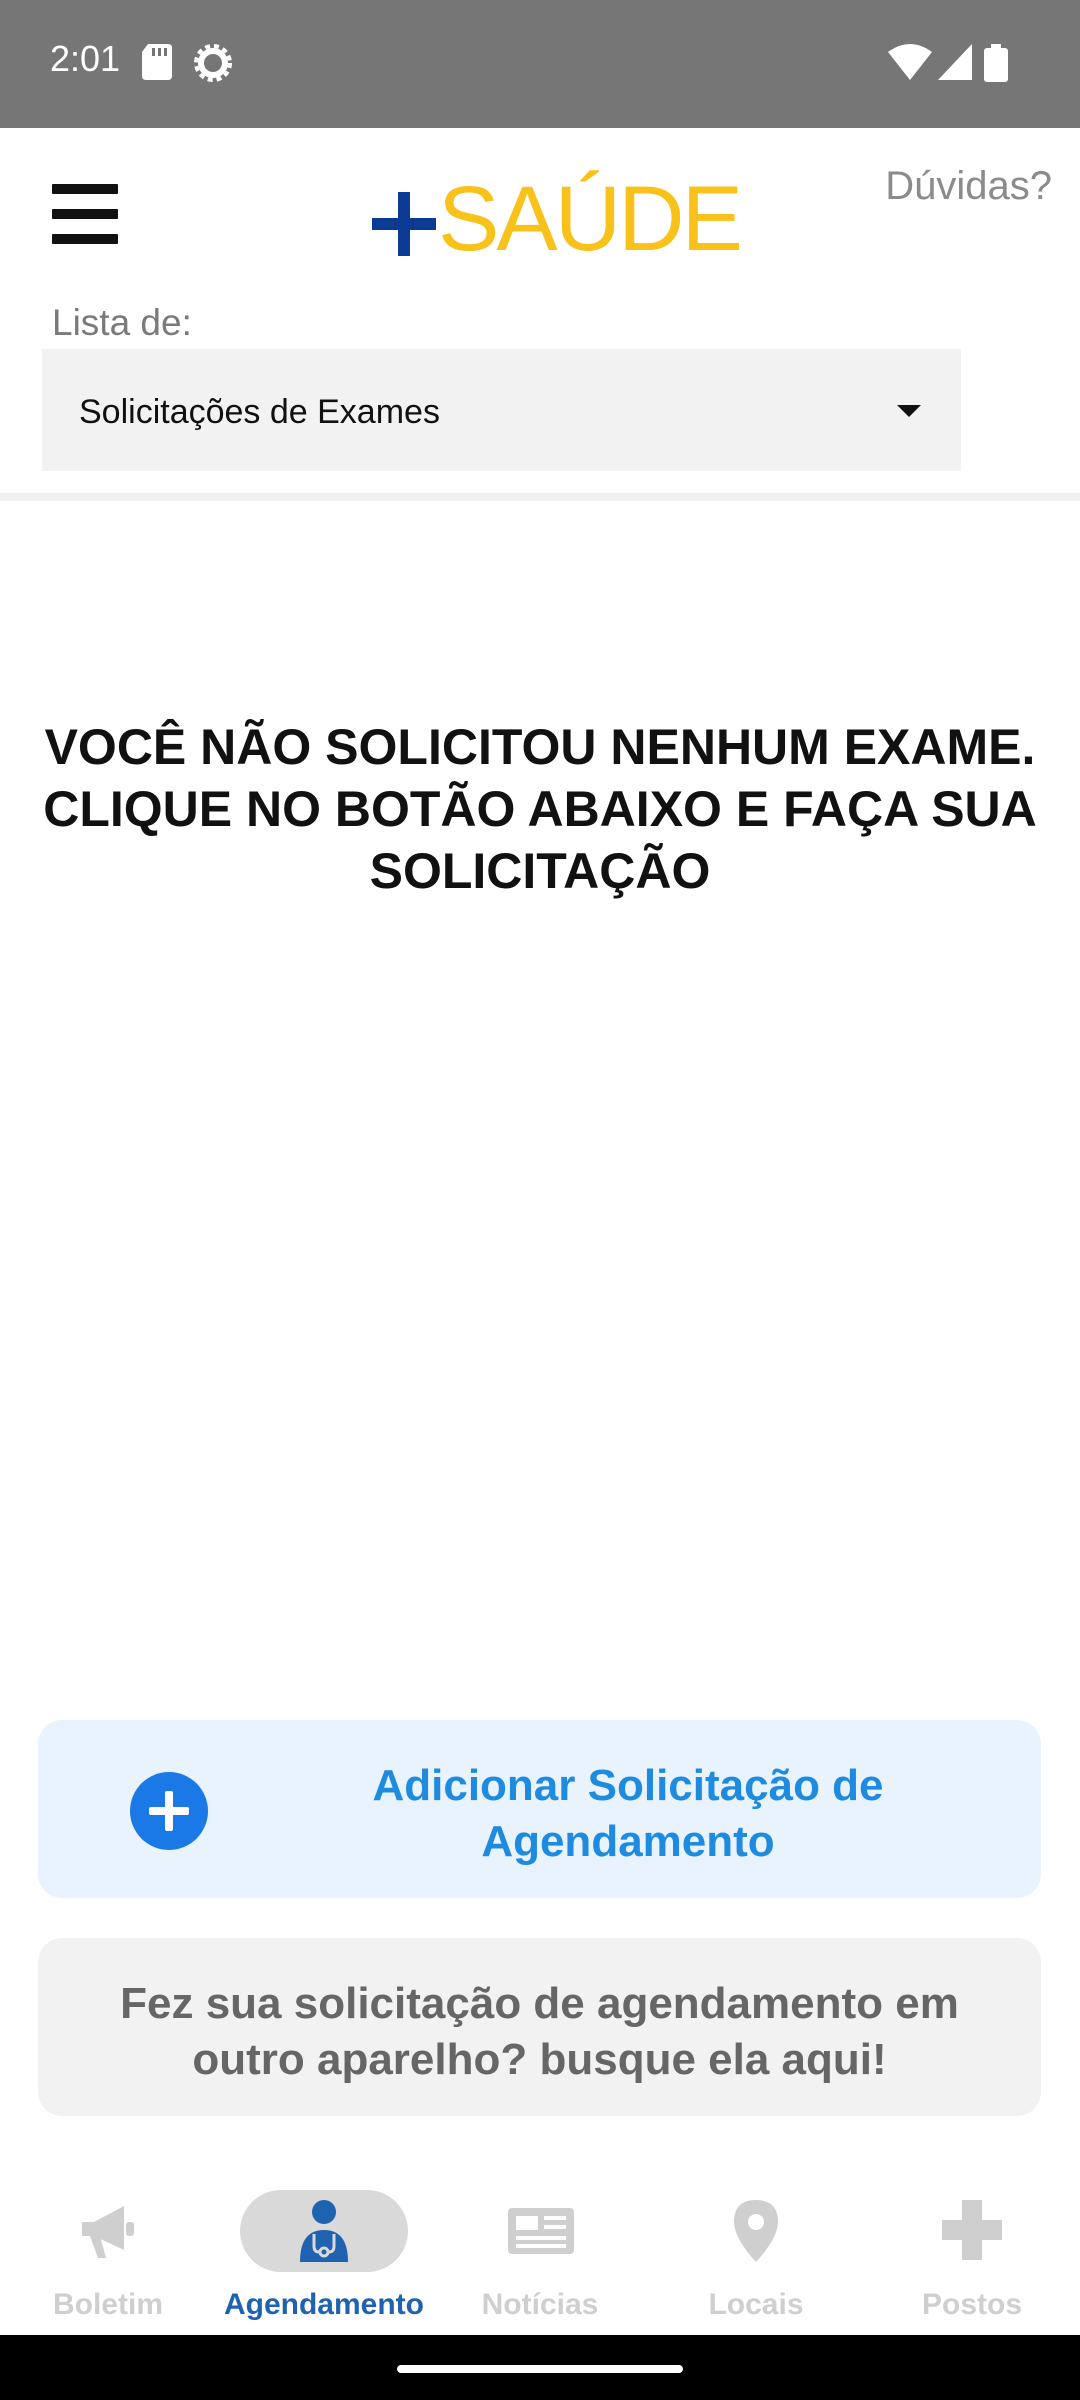  I want to click on settings-icon, so click(213, 65).